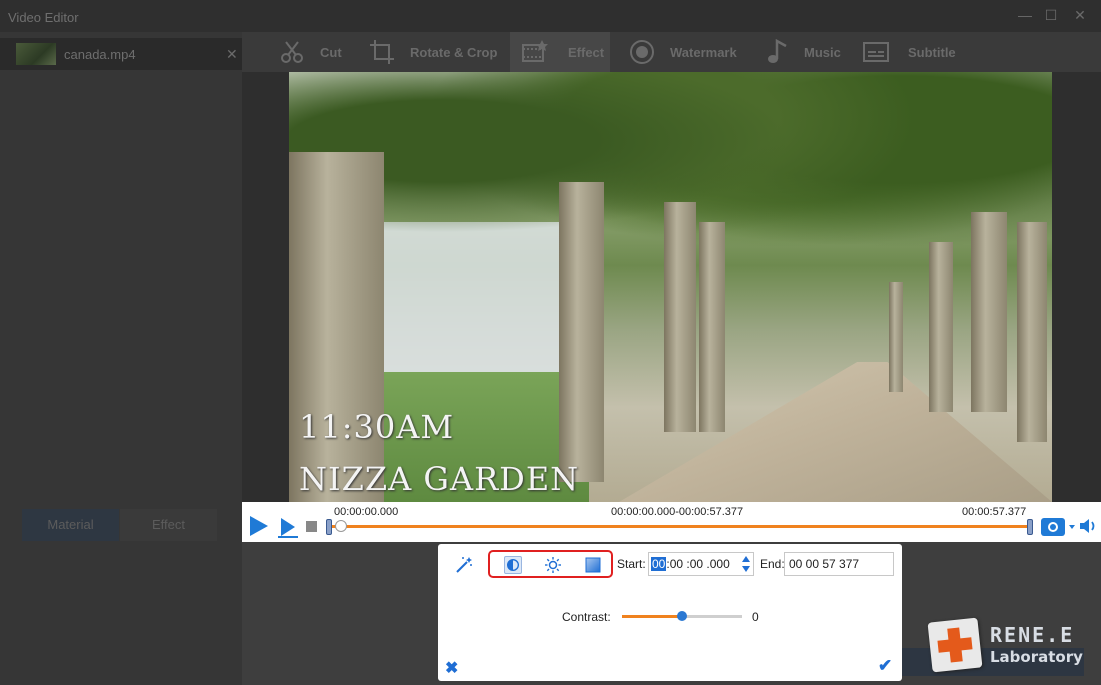 Image resolution: width=1101 pixels, height=685 pixels. Describe the element at coordinates (1080, 15) in the screenshot. I see `close-icon: ✕` at that location.